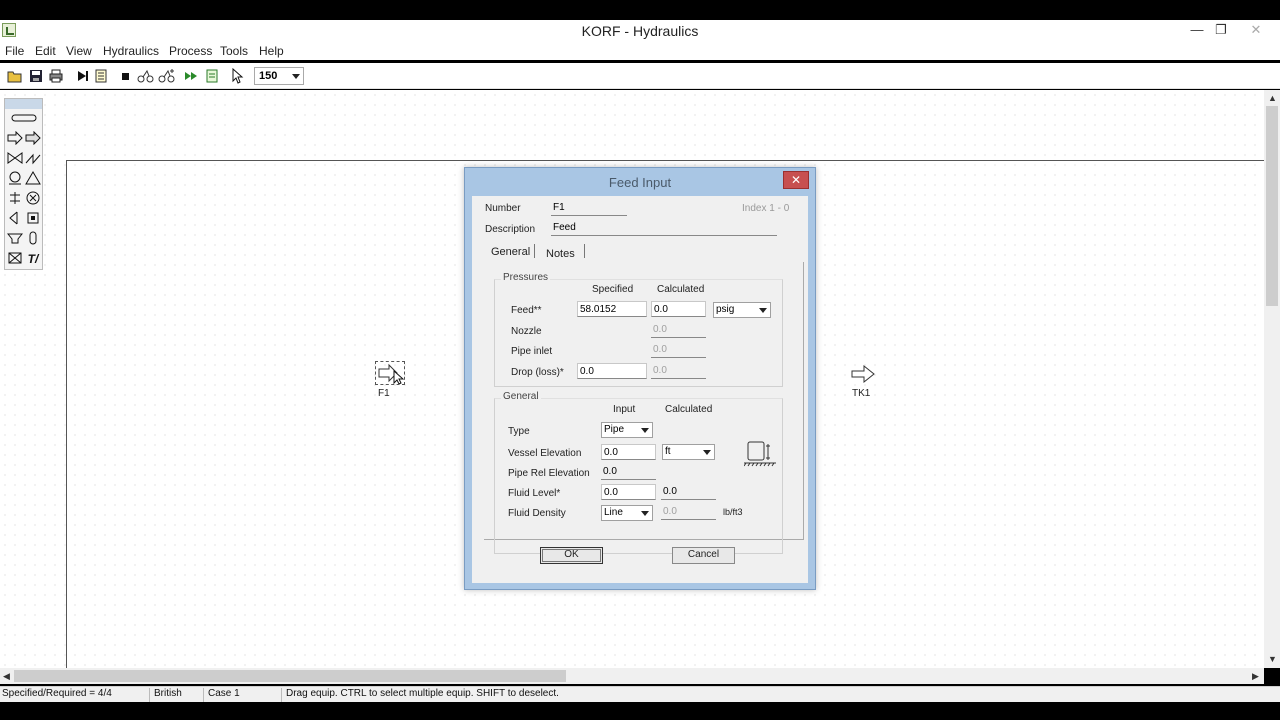  What do you see at coordinates (23, 104) in the screenshot?
I see `palette-header` at bounding box center [23, 104].